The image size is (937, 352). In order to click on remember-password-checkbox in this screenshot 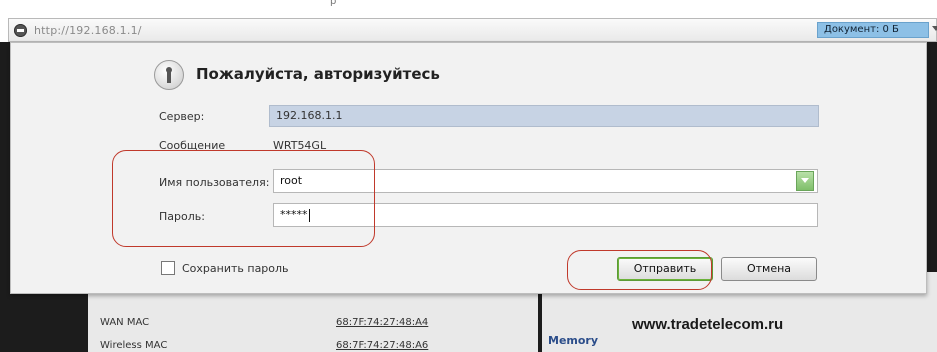, I will do `click(168, 268)`.